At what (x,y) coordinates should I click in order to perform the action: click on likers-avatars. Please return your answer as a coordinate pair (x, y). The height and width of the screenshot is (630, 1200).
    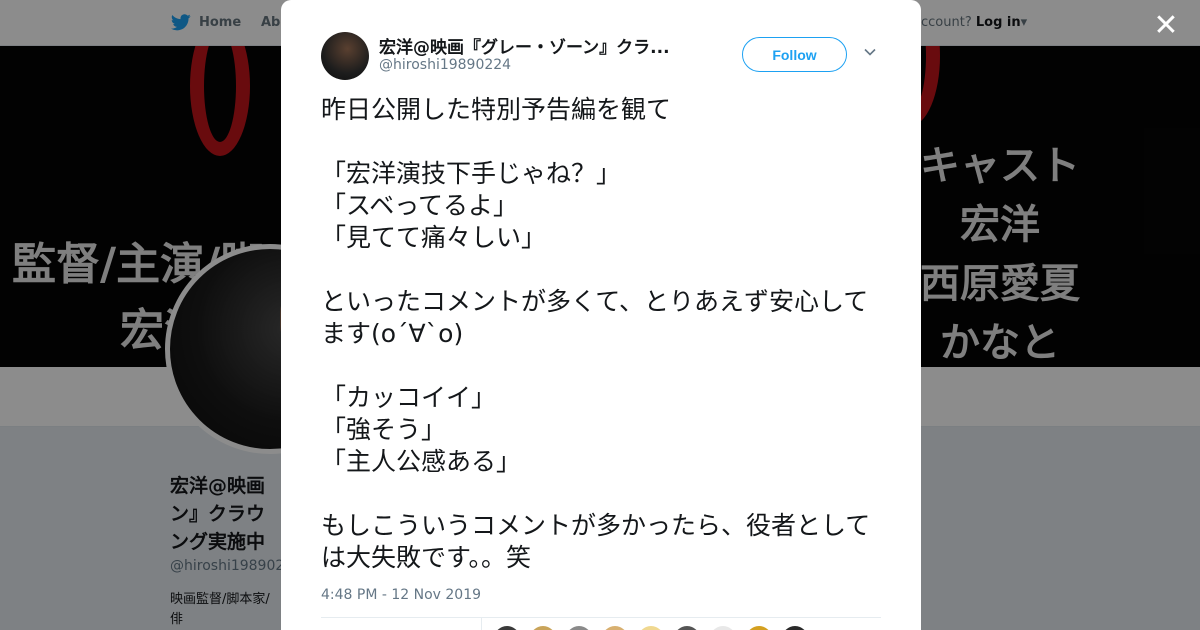
    Looking at the image, I should click on (651, 628).